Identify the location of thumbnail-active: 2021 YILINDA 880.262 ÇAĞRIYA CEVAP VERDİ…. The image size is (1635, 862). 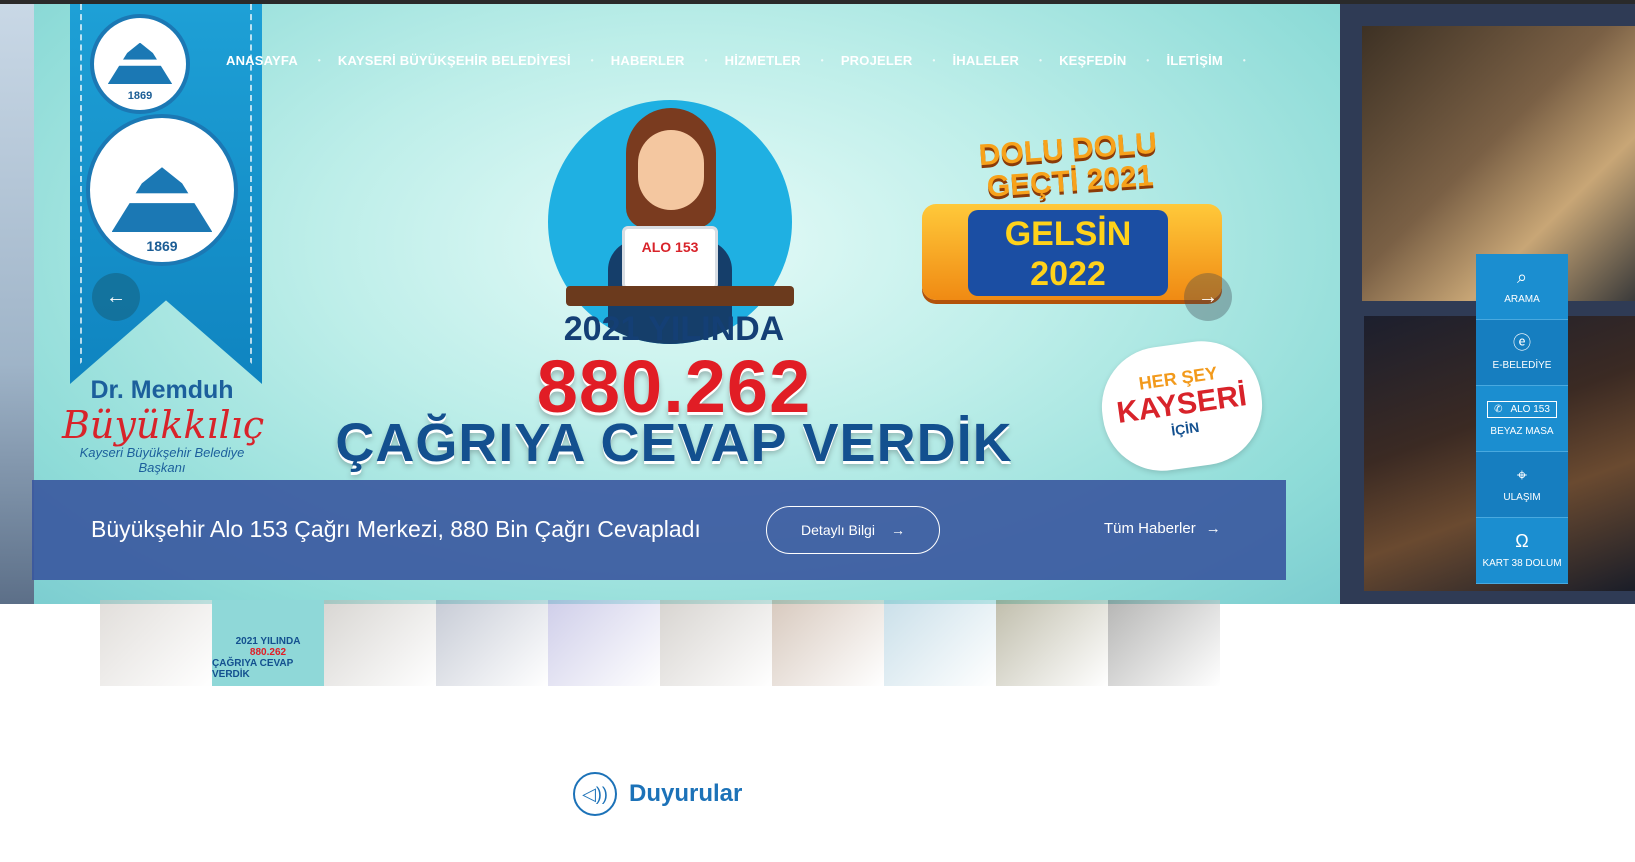
(268, 643).